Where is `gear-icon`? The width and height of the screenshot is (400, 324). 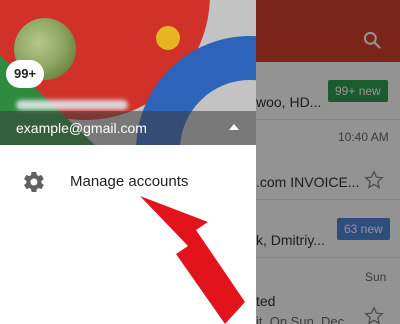
gear-icon is located at coordinates (34, 182).